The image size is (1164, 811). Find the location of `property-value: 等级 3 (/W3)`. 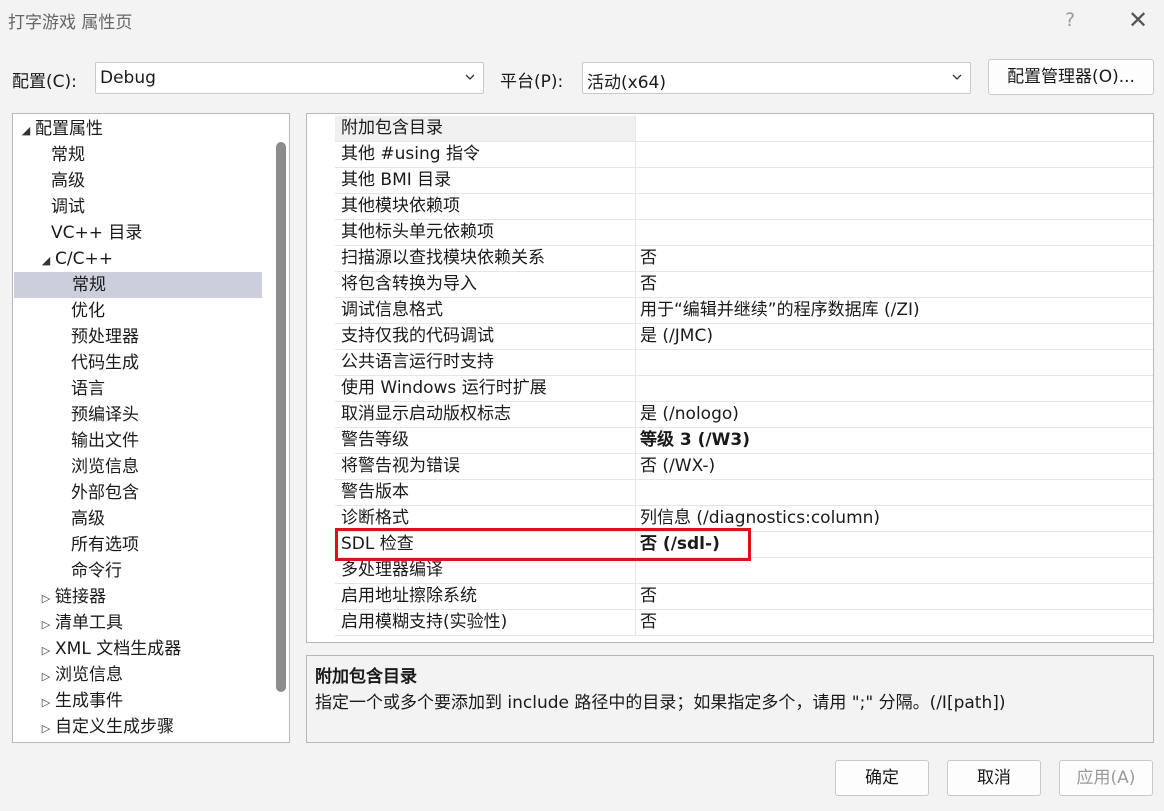

property-value: 等级 3 (/W3) is located at coordinates (894, 440).